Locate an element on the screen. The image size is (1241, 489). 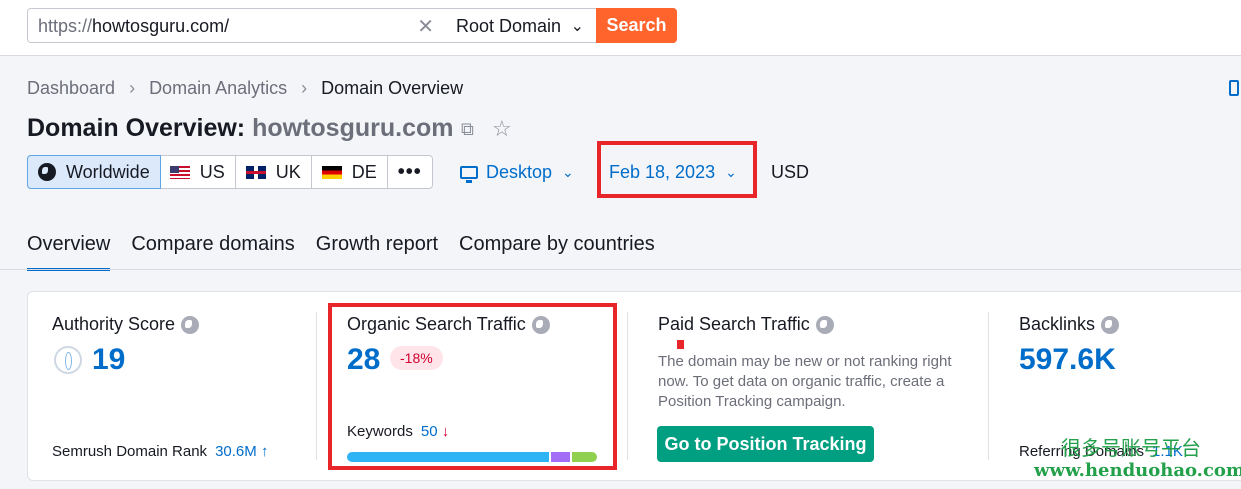
star-icon: ☆ is located at coordinates (502, 129).